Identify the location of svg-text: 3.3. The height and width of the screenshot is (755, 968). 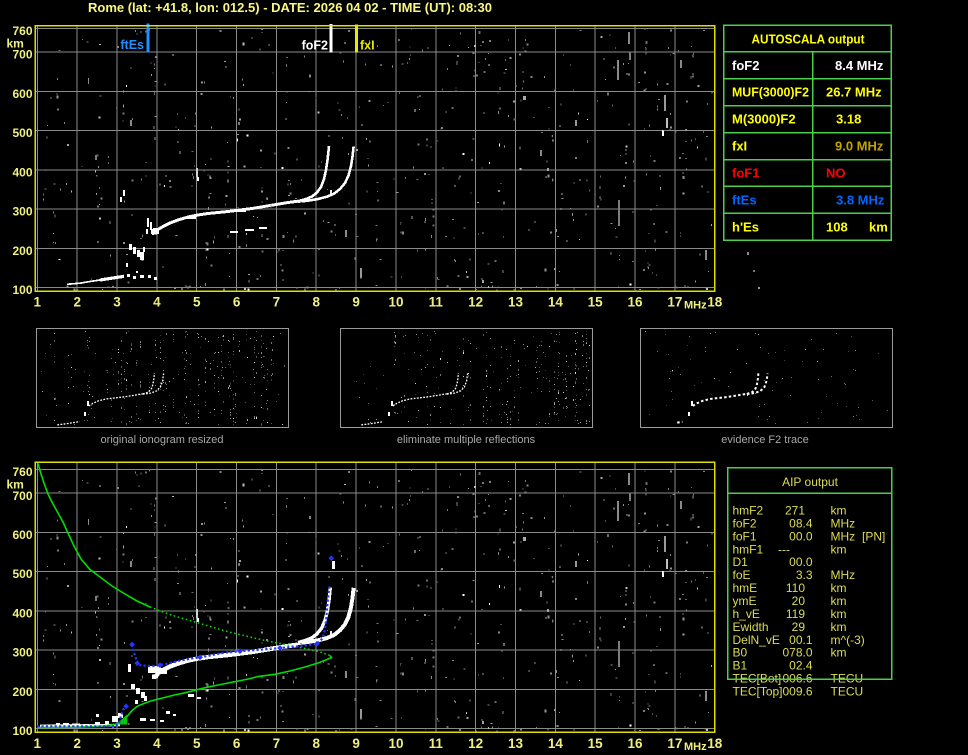
(804, 575).